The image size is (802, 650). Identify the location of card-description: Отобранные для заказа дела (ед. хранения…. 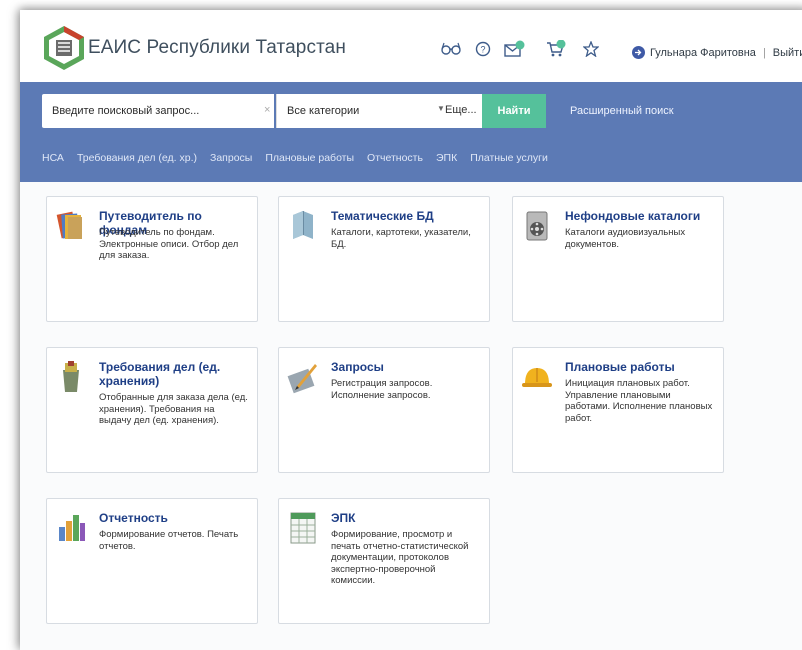
(173, 409).